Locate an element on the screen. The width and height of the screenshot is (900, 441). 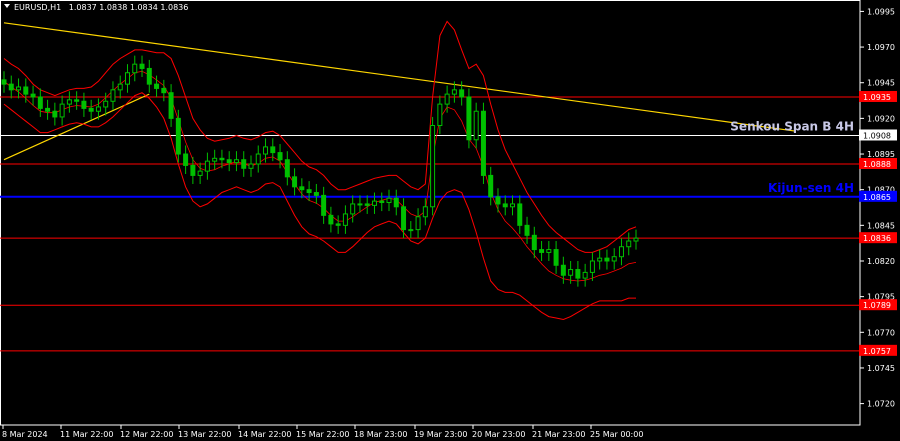
y-tick-label-3: 1.0920 is located at coordinates (881, 118).